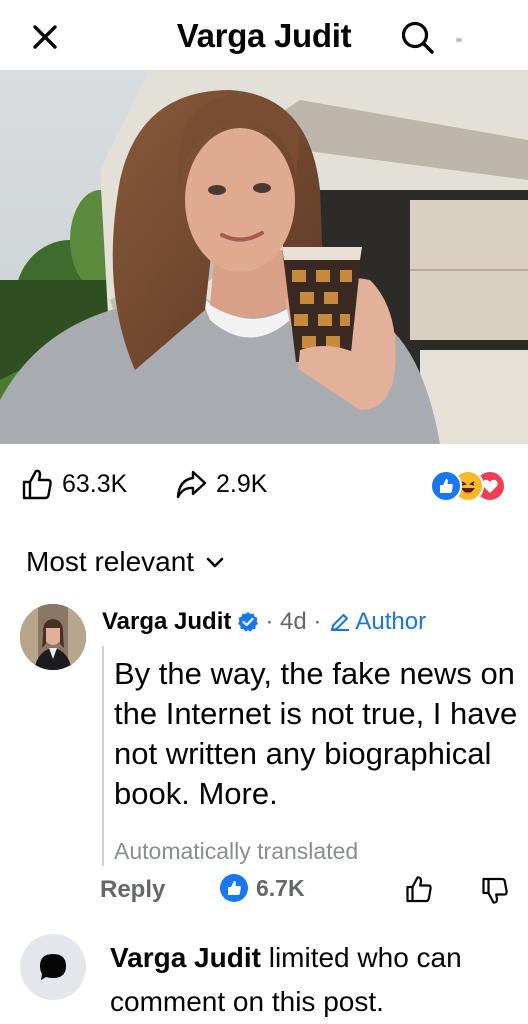 This screenshot has height=1024, width=528. Describe the element at coordinates (473, 486) in the screenshot. I see `reaction-summary` at that location.